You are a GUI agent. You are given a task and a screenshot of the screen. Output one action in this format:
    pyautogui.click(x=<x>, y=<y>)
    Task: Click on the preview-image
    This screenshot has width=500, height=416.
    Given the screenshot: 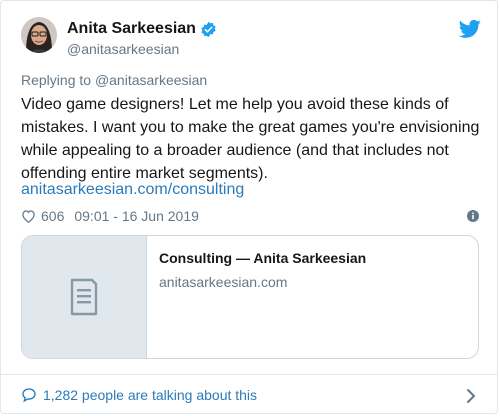 What is the action you would take?
    pyautogui.click(x=84, y=297)
    